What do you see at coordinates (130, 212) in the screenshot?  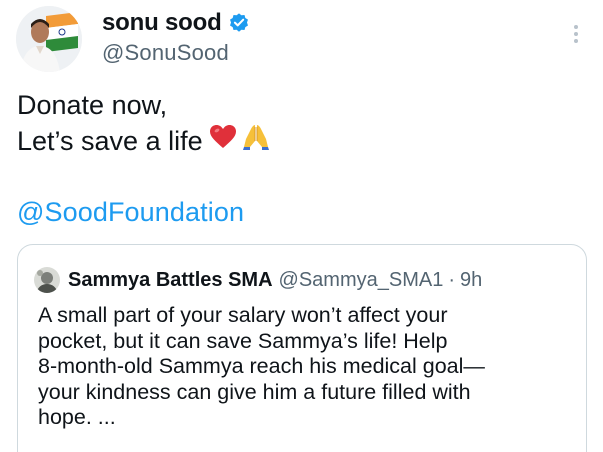 I see `mention-link: @SoodFoundation` at bounding box center [130, 212].